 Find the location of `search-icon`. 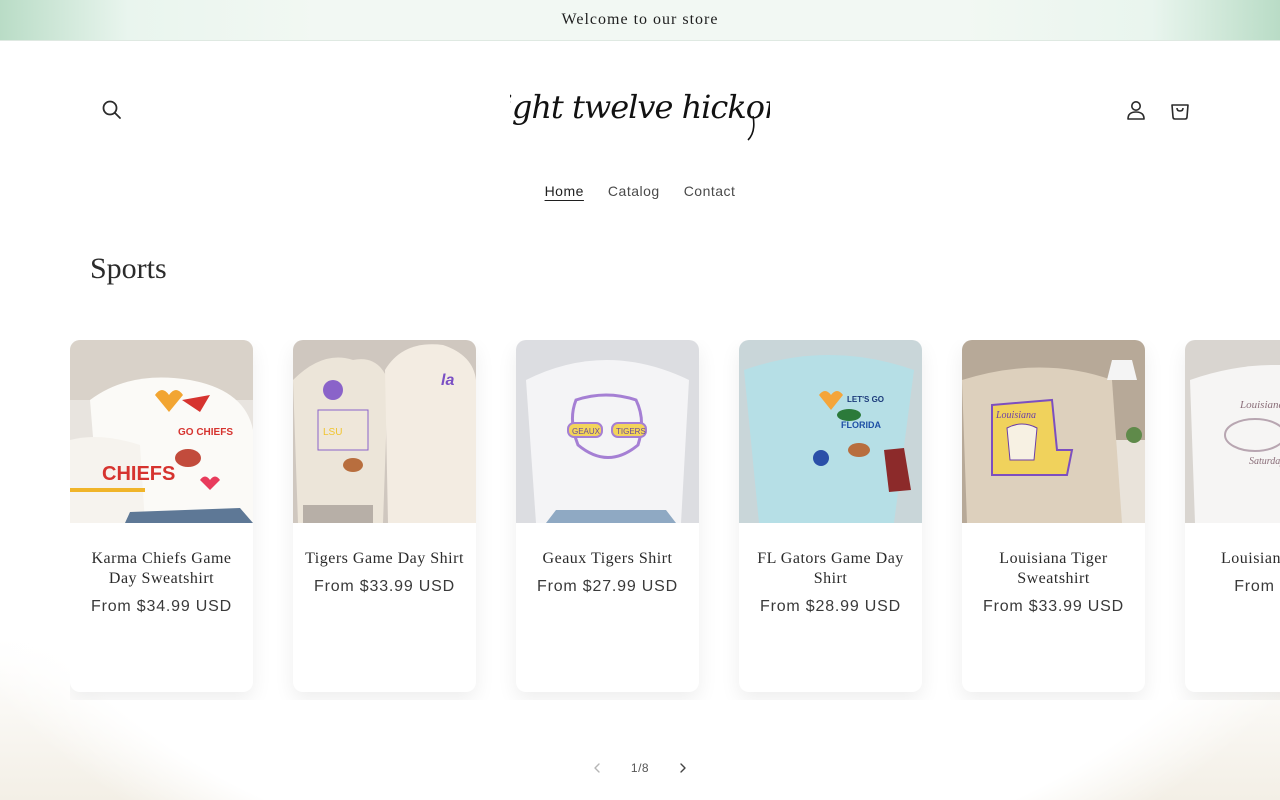

search-icon is located at coordinates (111, 109).